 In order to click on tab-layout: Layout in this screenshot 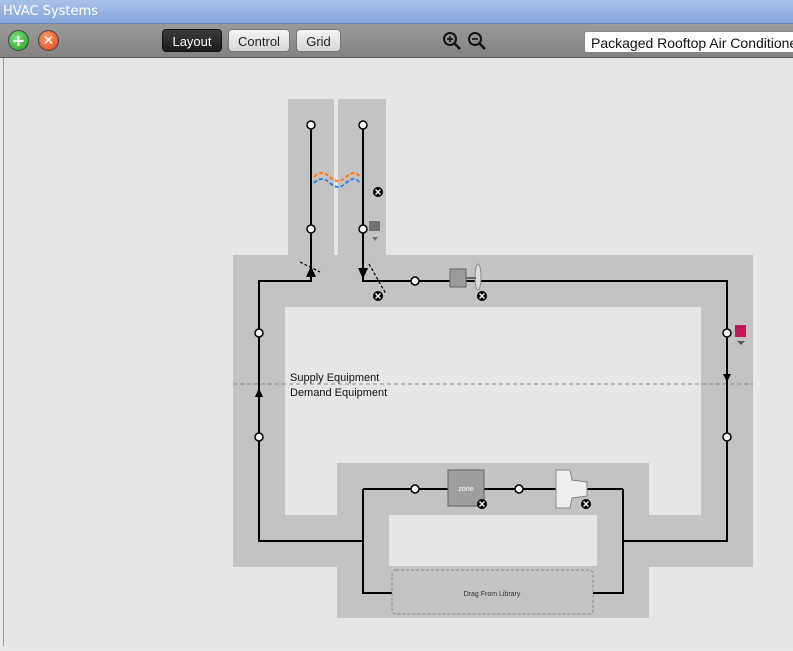, I will do `click(192, 40)`.